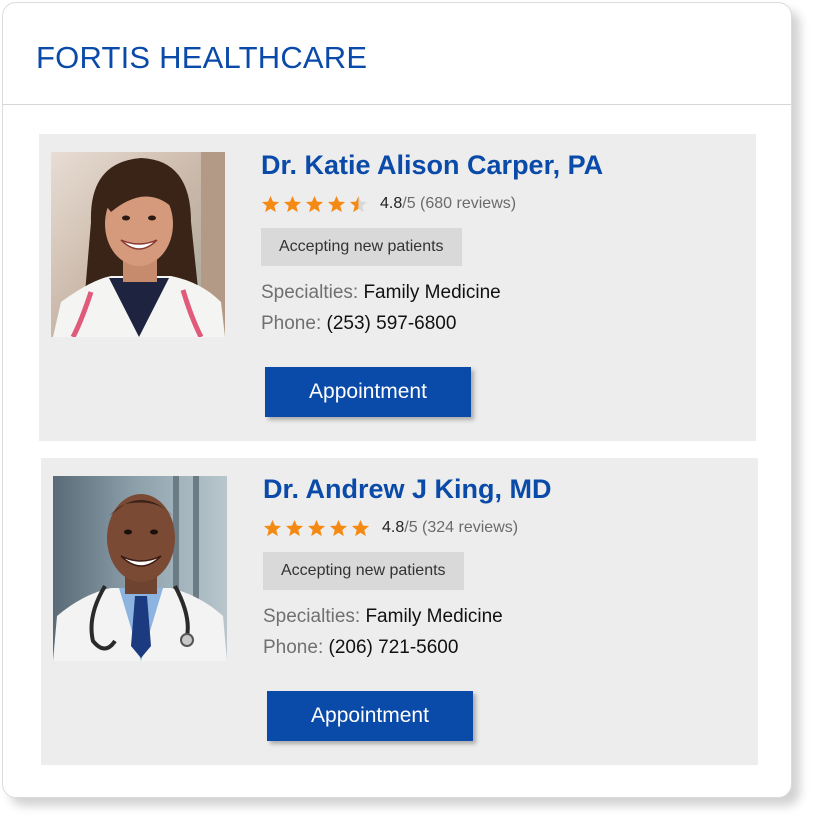 The height and width of the screenshot is (824, 818). Describe the element at coordinates (397, 54) in the screenshot. I see `panel-header: FORTIS HEALTHCARE` at that location.